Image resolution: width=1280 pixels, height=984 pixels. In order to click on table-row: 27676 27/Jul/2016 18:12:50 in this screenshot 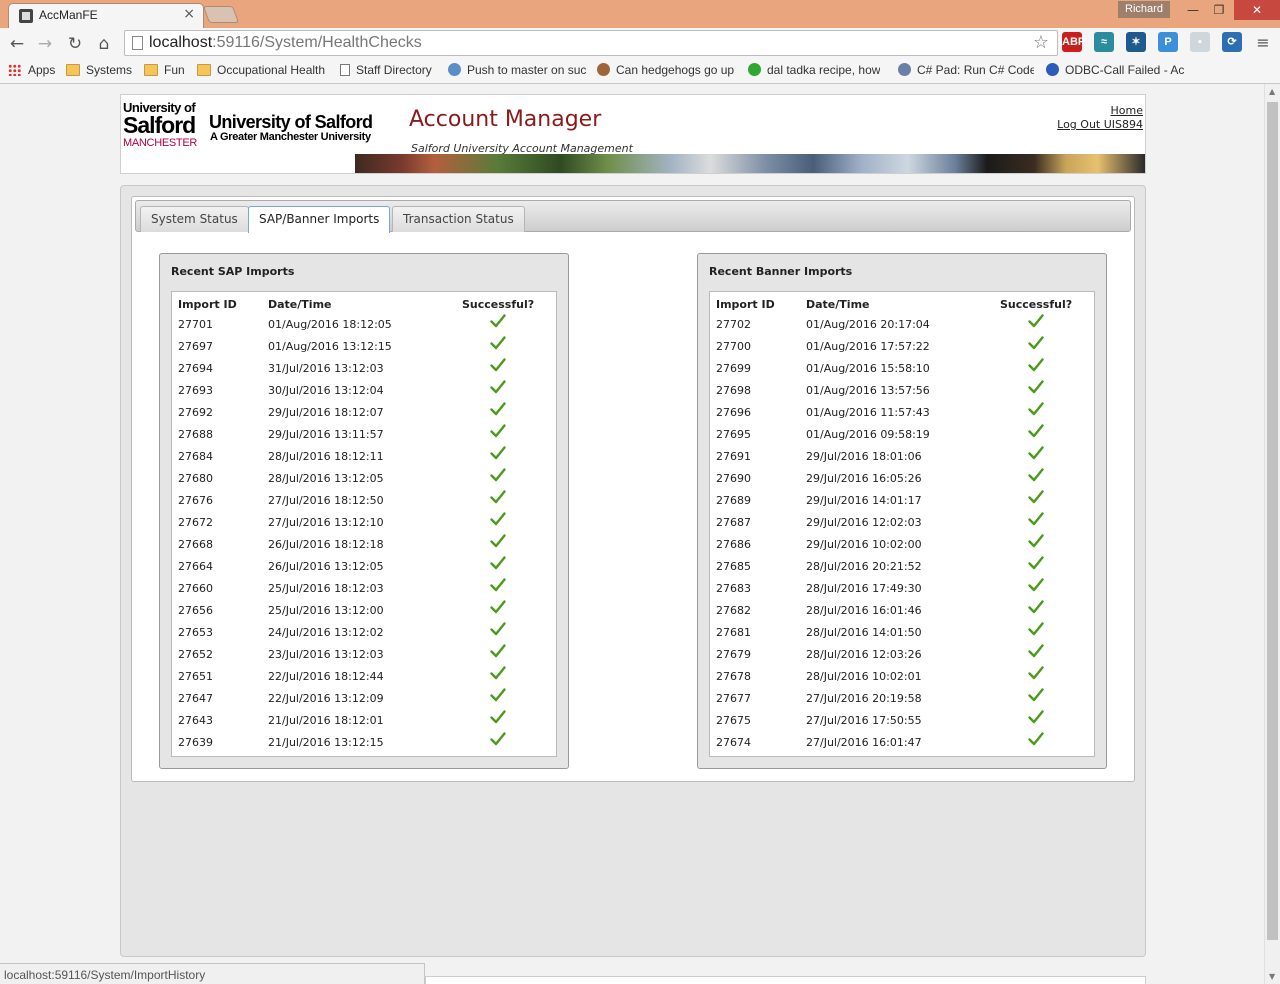, I will do `click(364, 501)`.